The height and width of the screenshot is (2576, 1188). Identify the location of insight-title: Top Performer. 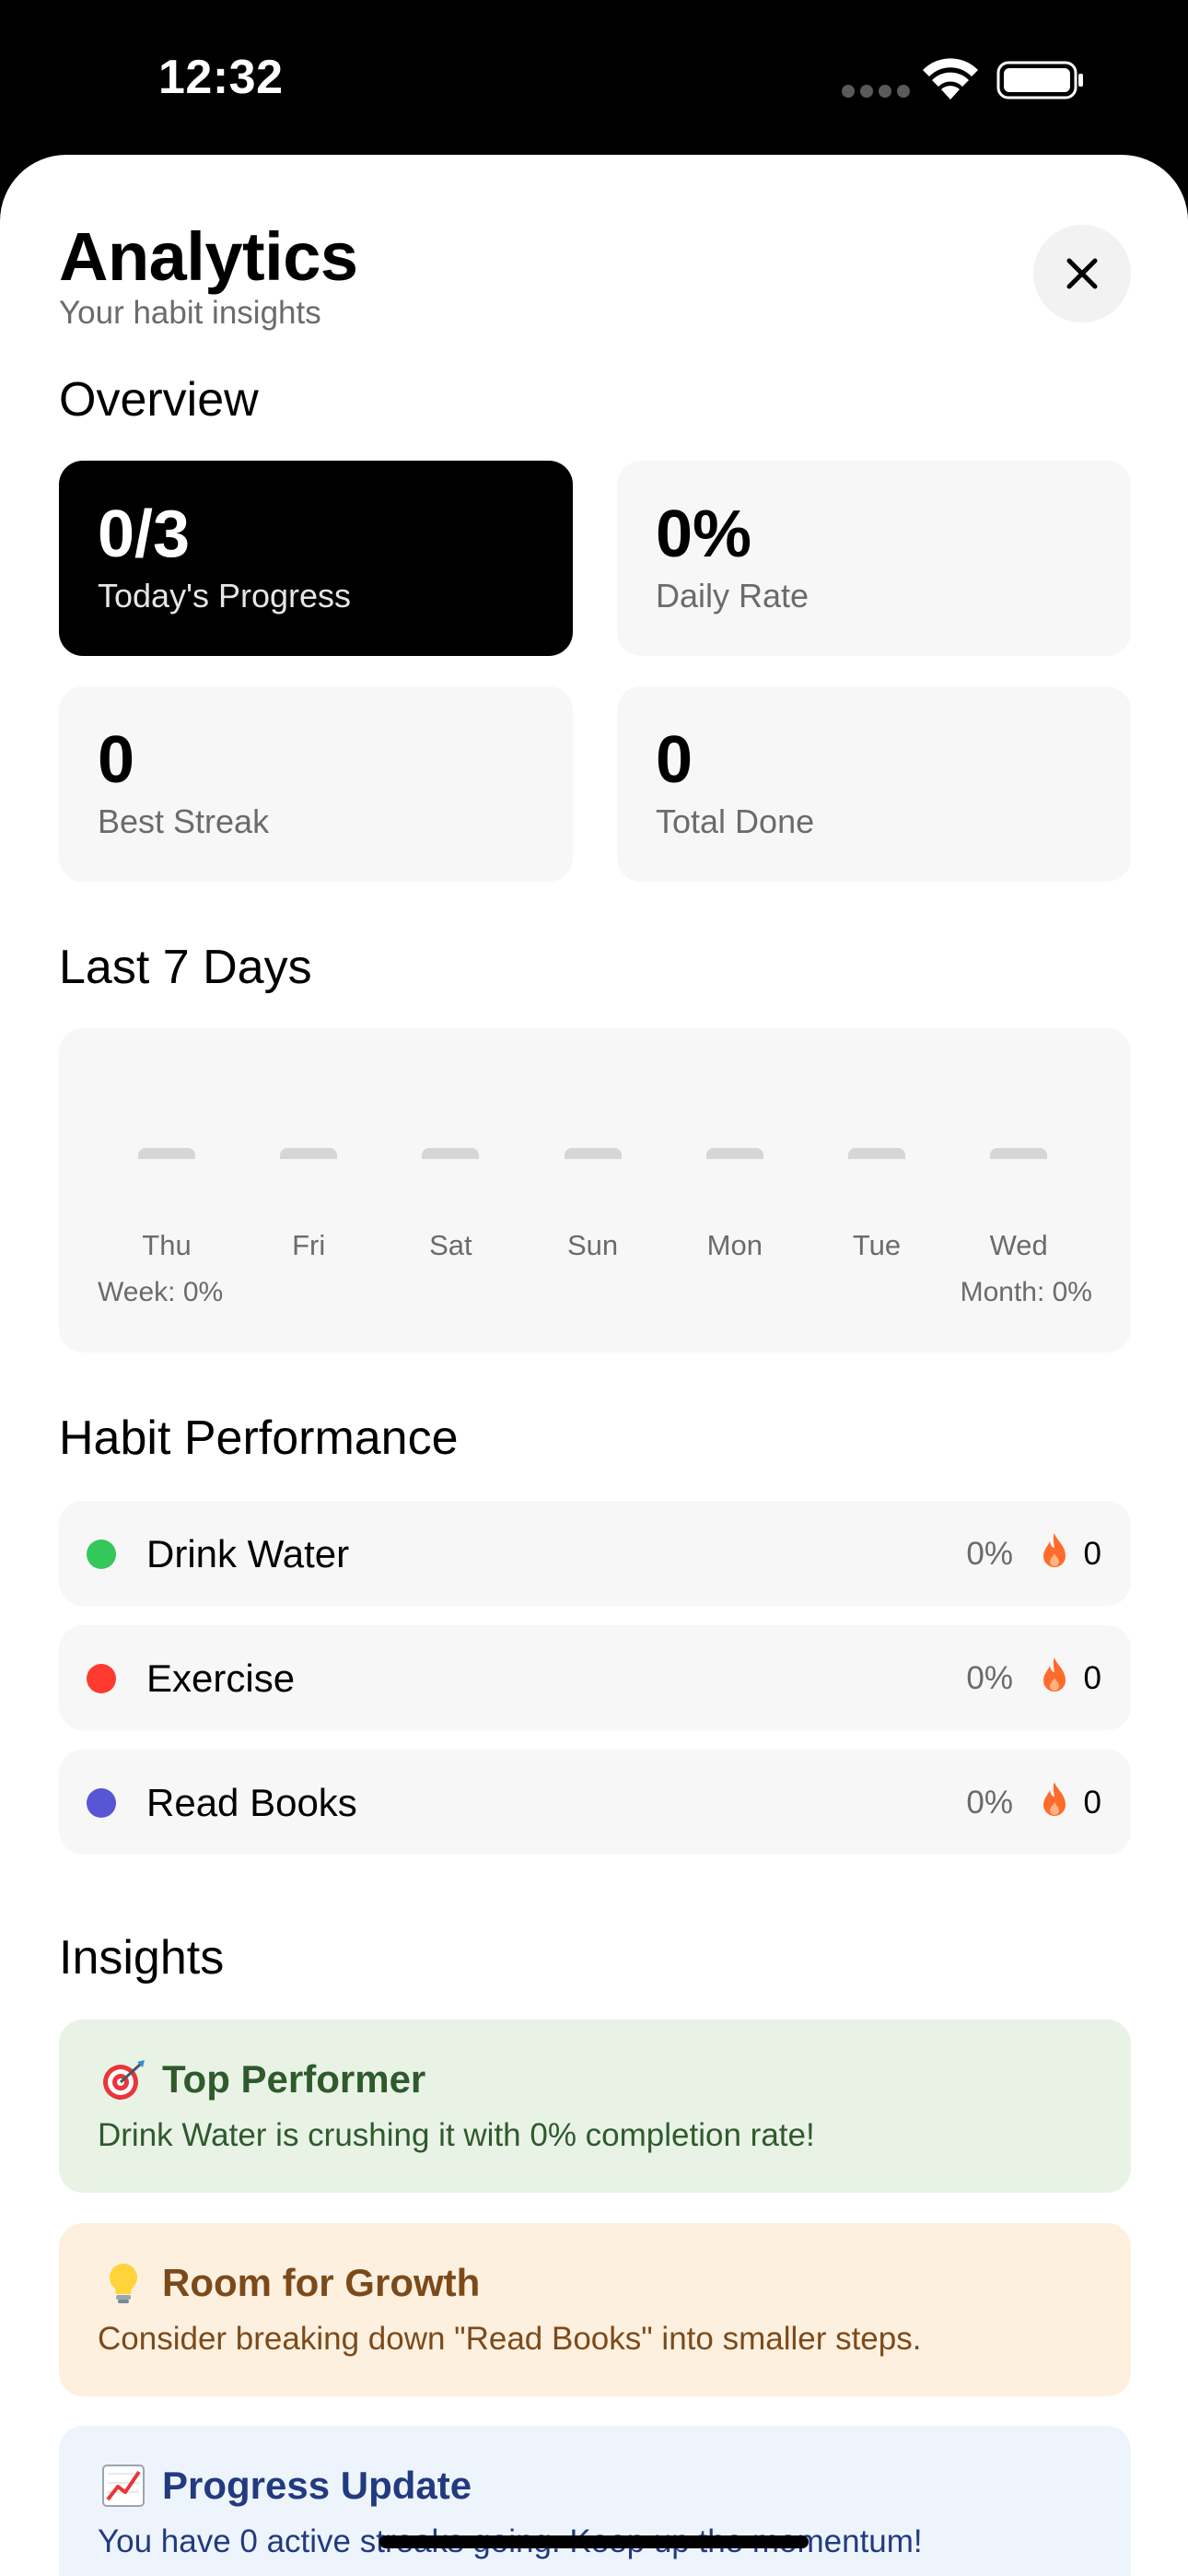
(294, 2079).